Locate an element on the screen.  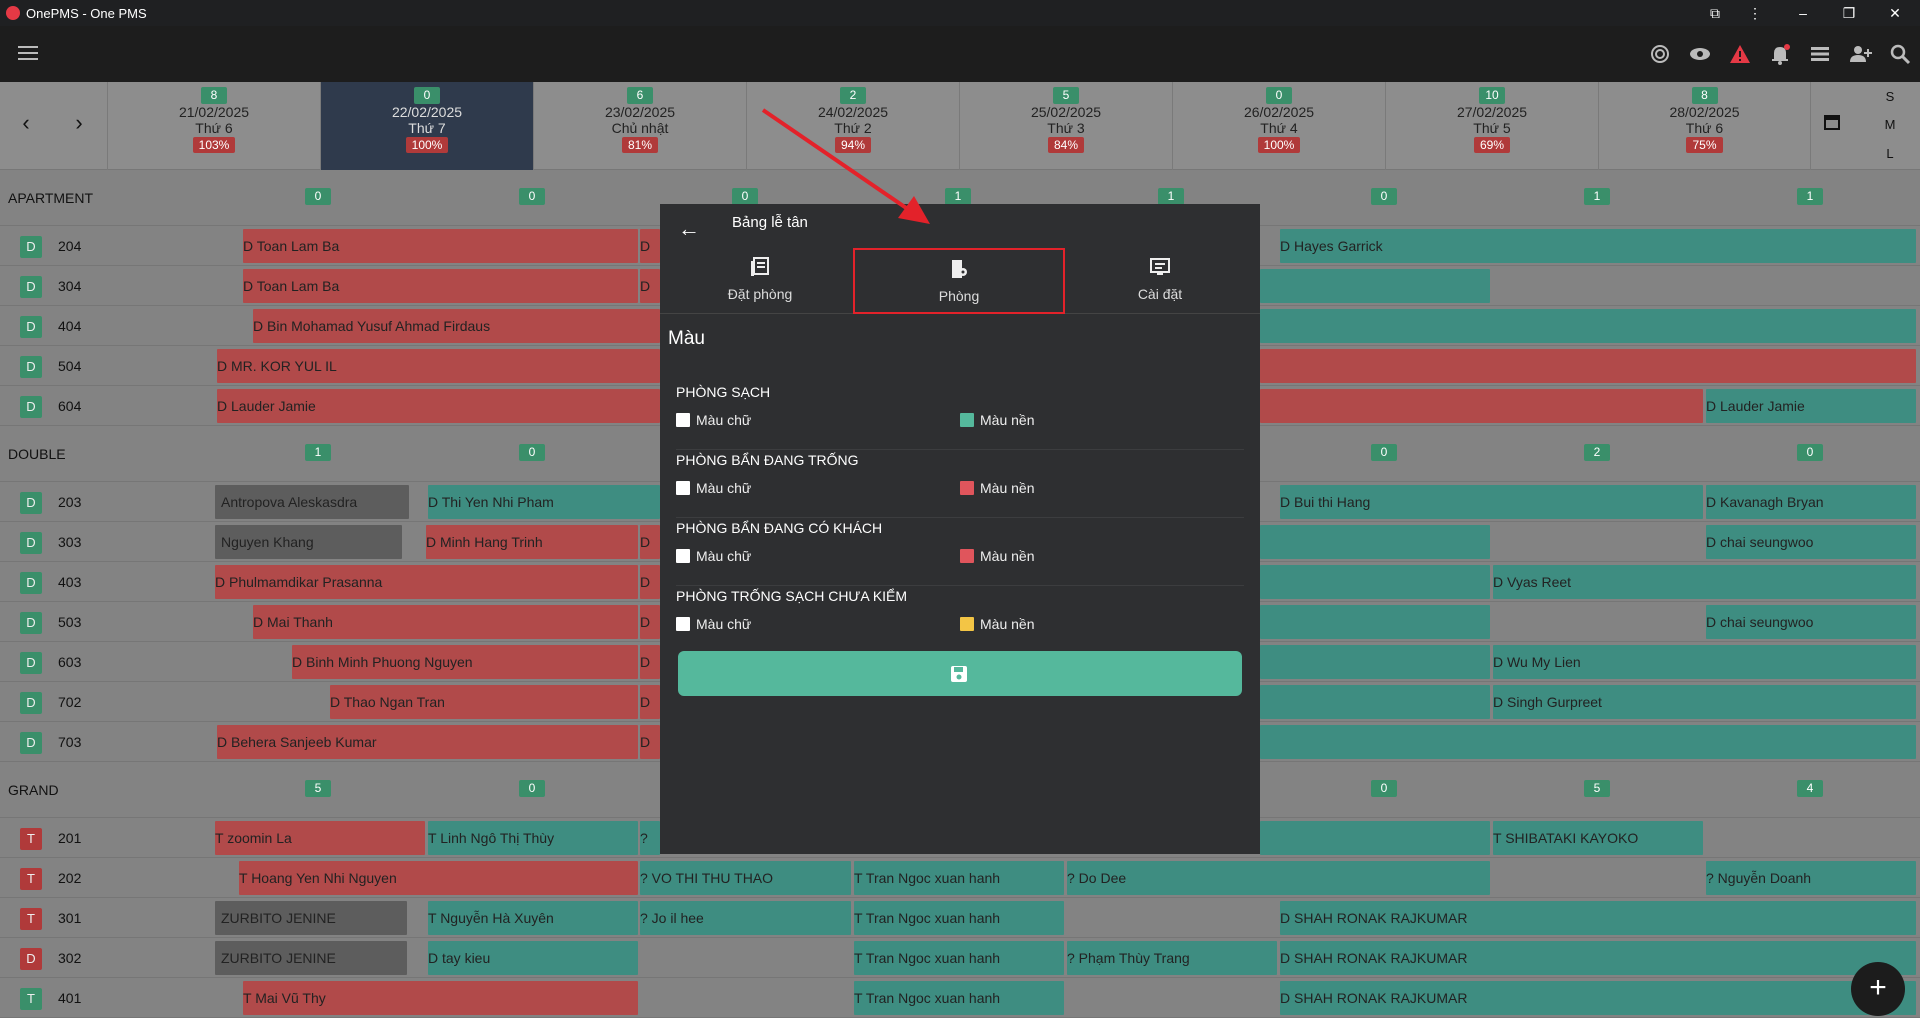
booking-bar: D Kavanagh Bryan is located at coordinates (1811, 502).